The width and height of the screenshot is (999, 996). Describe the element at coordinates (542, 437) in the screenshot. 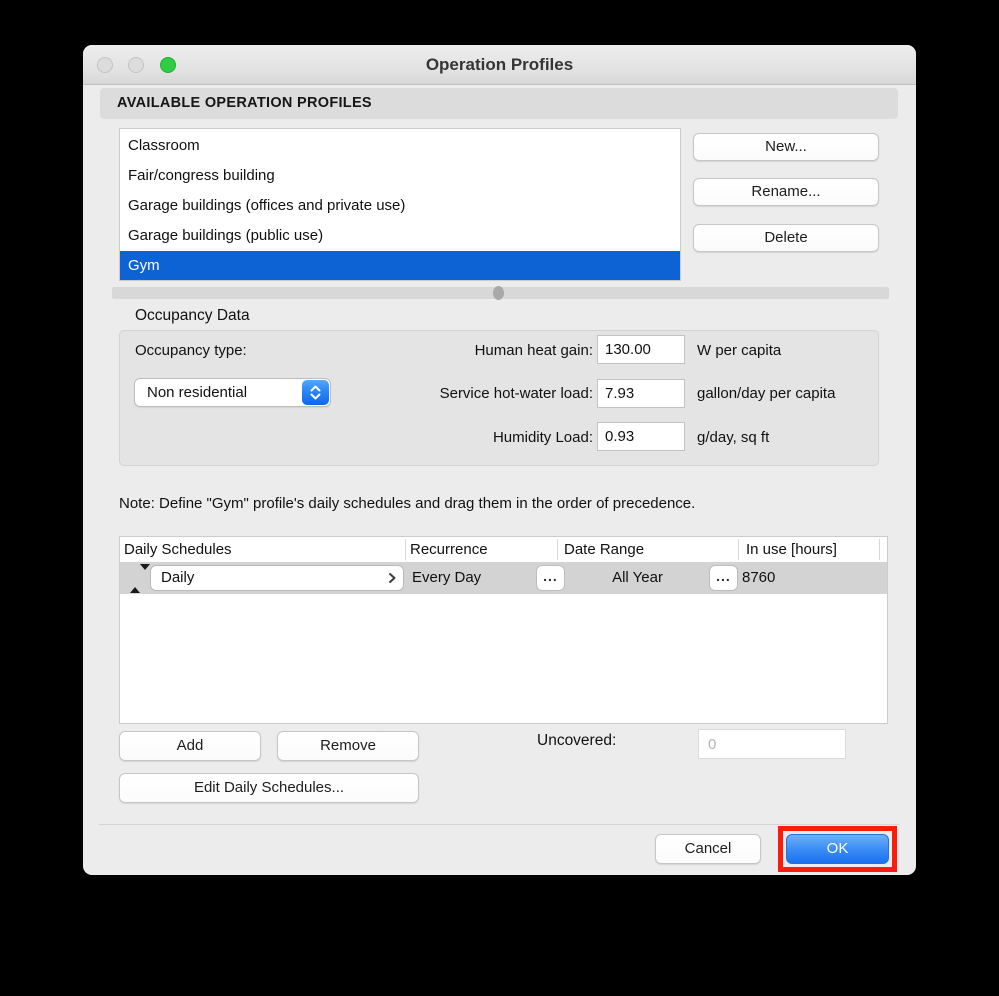

I see `humidity-load-label: Humidity Load:` at that location.